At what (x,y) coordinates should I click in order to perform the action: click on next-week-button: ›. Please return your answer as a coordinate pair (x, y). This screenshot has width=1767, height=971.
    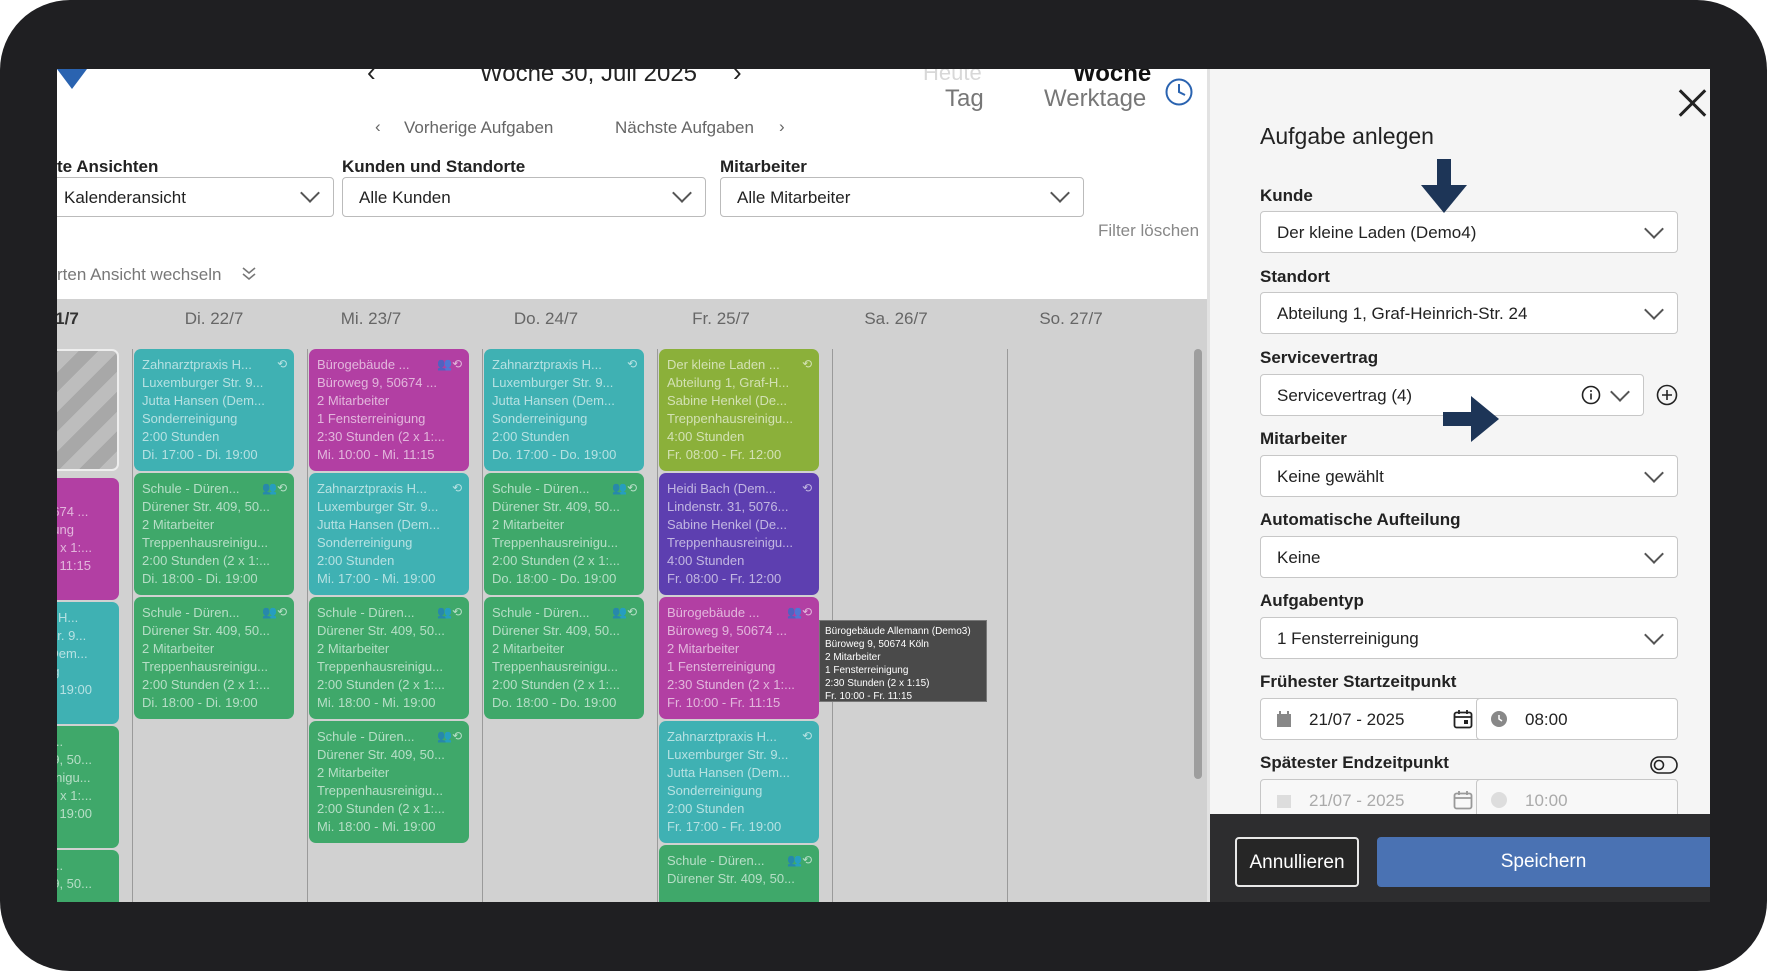
    Looking at the image, I should click on (737, 78).